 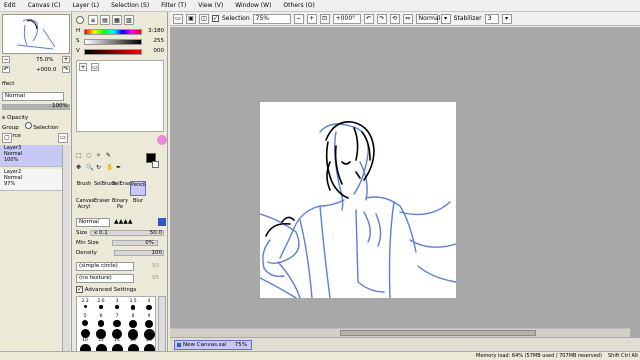 What do you see at coordinates (491, 18) in the screenshot?
I see `stabilizer-field: 3` at bounding box center [491, 18].